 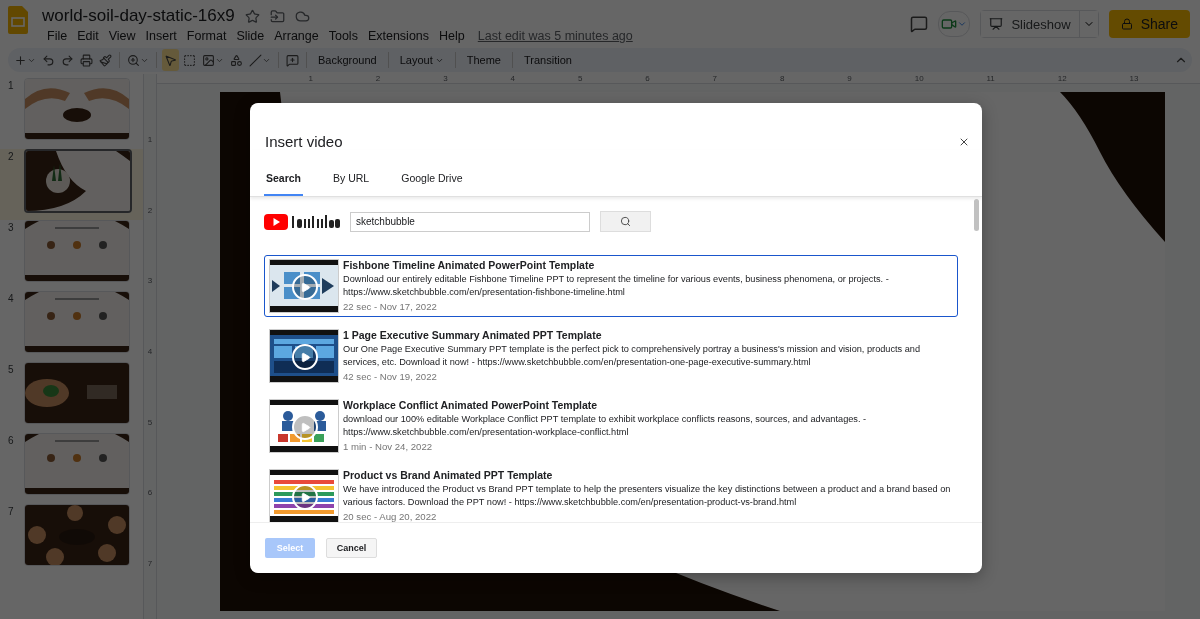 What do you see at coordinates (632, 356) in the screenshot?
I see `video-description: Our One Page Executive Summary PPT template is the perfect pick to comprehensively portray a business's mission and vision, products and services, etc. Download it now! - https://www.sketchbubble.com/en/presentation-one-page-executive-summary.html` at bounding box center [632, 356].